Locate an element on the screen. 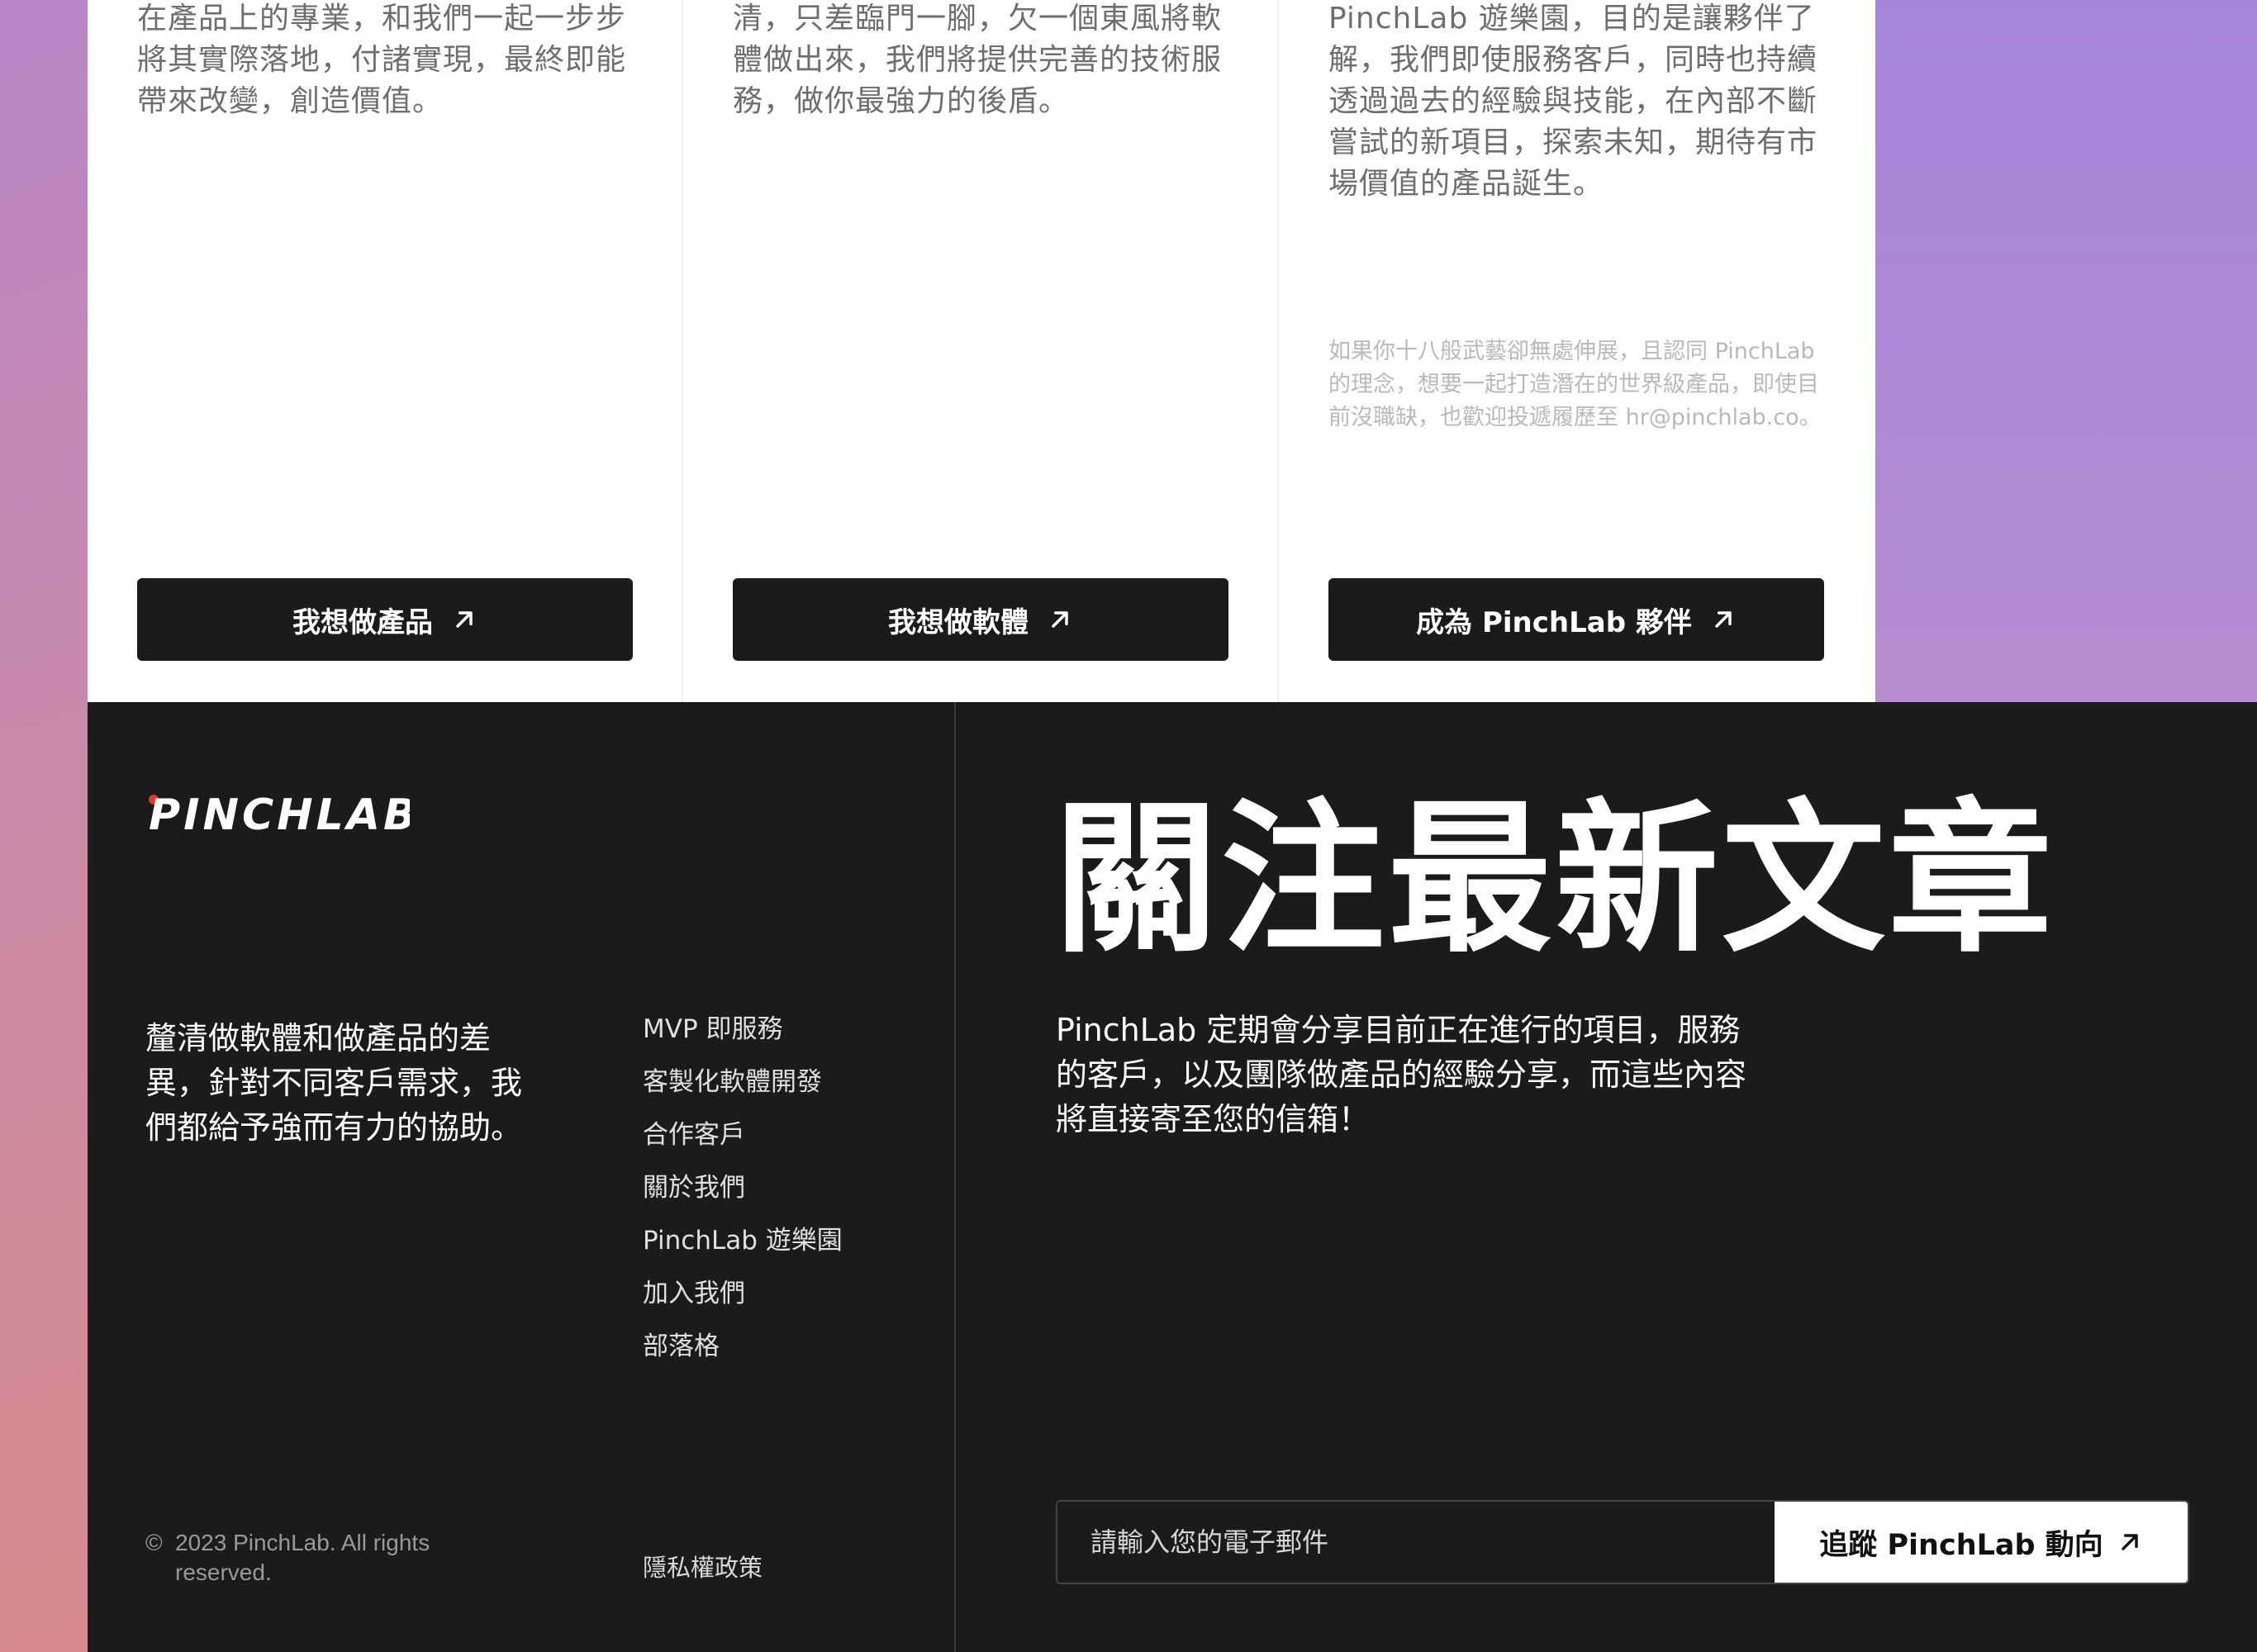 The width and height of the screenshot is (2257, 1652). copyright-icon: © is located at coordinates (154, 1542).